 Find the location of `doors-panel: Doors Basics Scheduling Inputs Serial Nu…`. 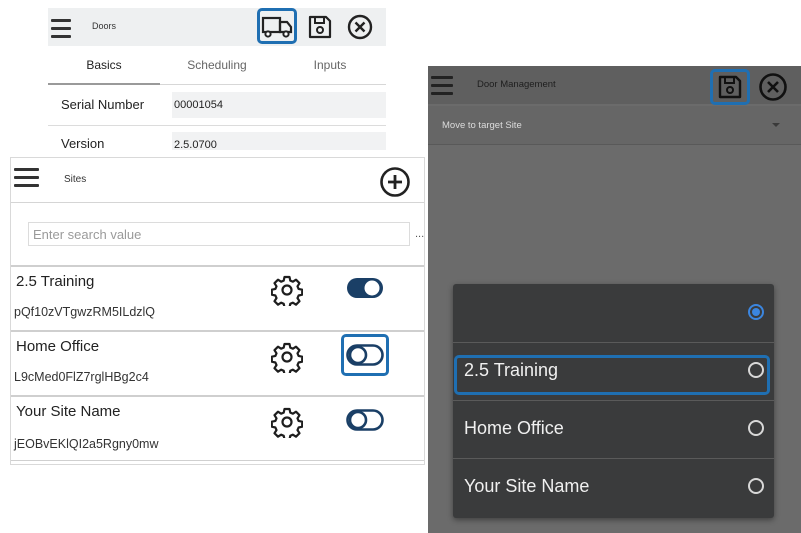

doors-panel: Doors Basics Scheduling Inputs Serial Nu… is located at coordinates (218, 75).